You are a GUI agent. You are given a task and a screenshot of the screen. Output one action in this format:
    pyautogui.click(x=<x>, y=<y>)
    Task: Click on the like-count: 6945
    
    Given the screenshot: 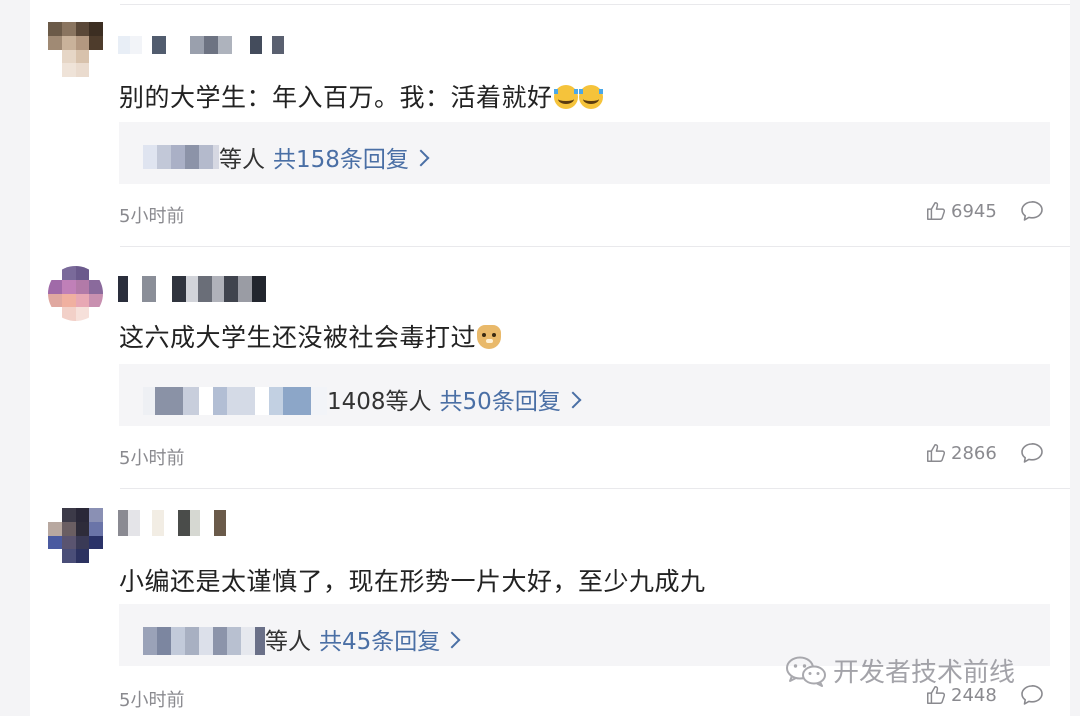 What is the action you would take?
    pyautogui.click(x=974, y=211)
    